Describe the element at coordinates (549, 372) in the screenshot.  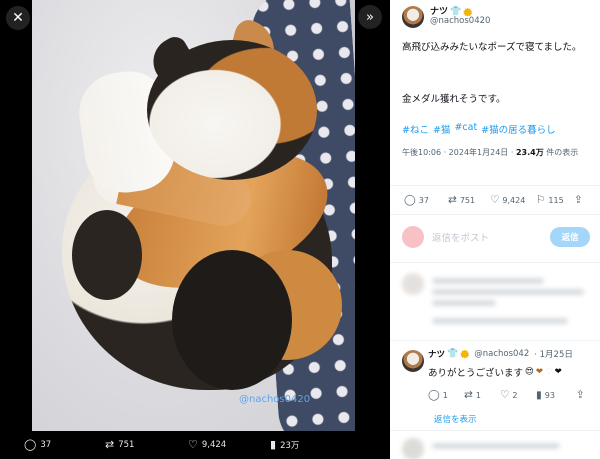
I see `white-heart-icon: ♡` at that location.